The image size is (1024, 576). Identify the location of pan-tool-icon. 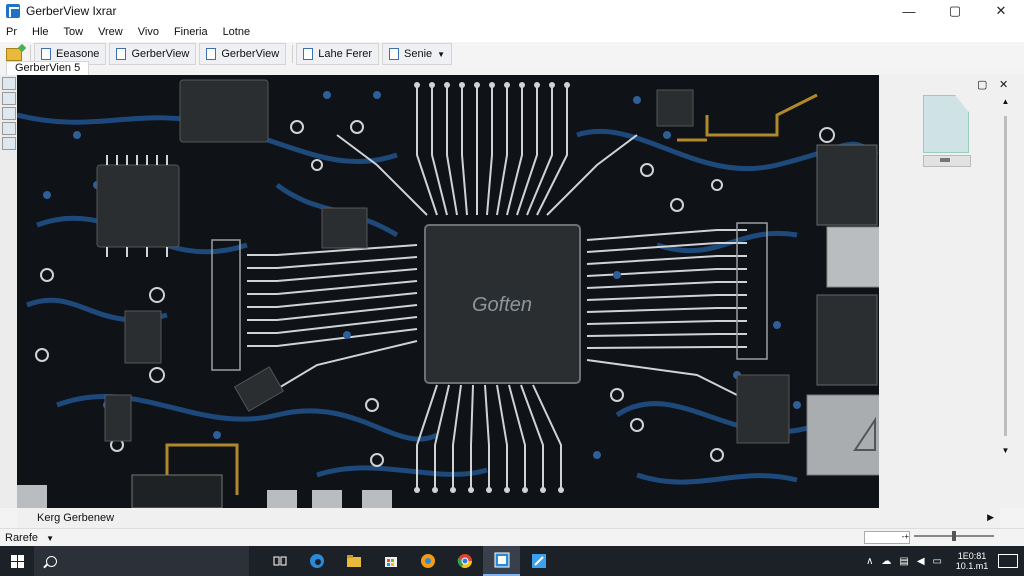
(9, 98).